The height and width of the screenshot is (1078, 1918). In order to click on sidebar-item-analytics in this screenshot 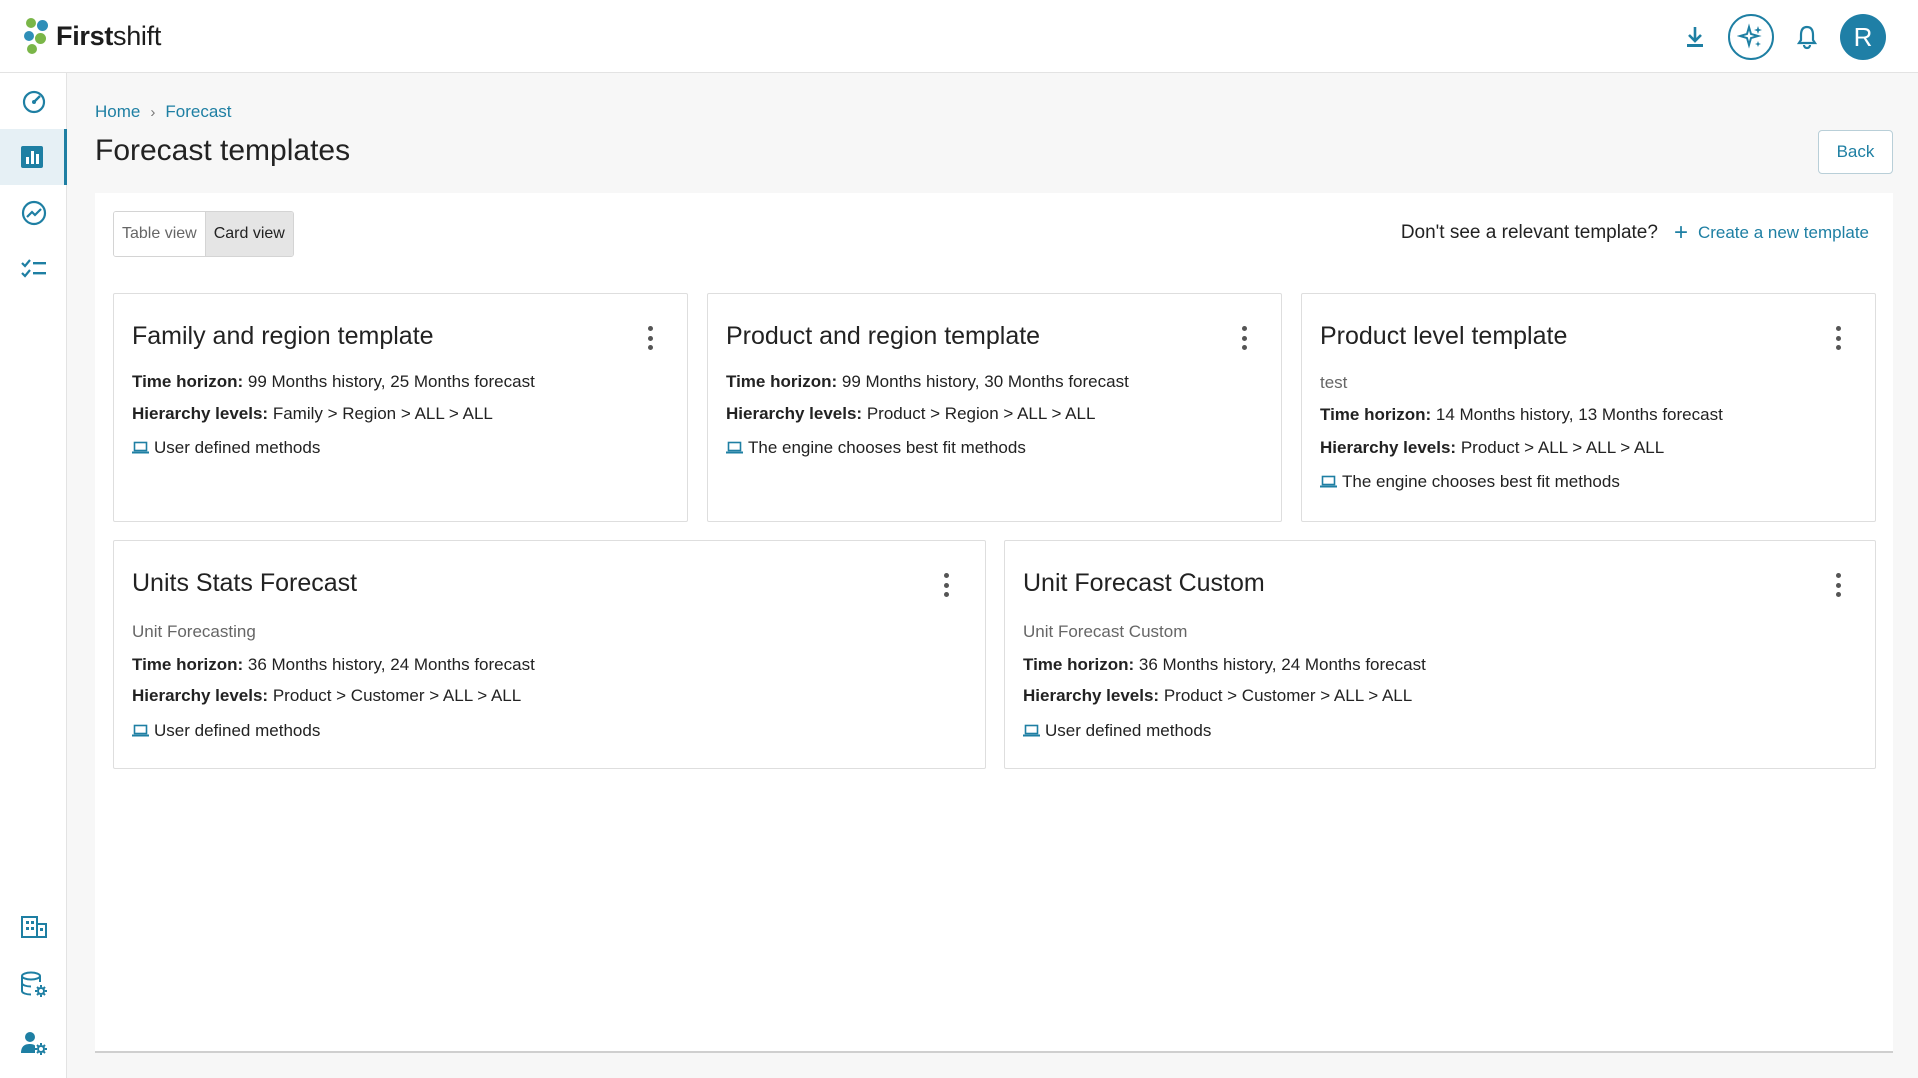, I will do `click(33, 213)`.